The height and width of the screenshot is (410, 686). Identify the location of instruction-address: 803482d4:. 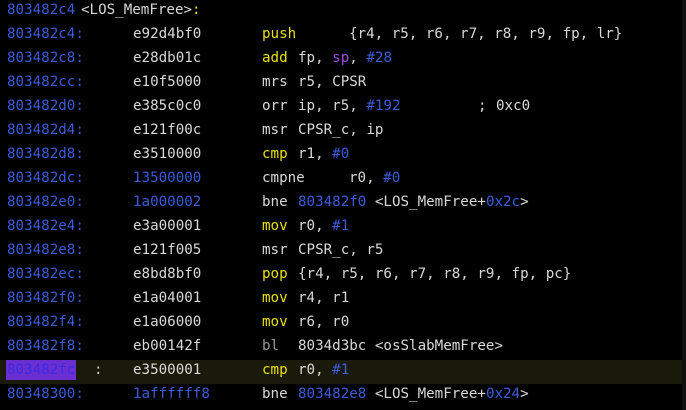
(45, 130).